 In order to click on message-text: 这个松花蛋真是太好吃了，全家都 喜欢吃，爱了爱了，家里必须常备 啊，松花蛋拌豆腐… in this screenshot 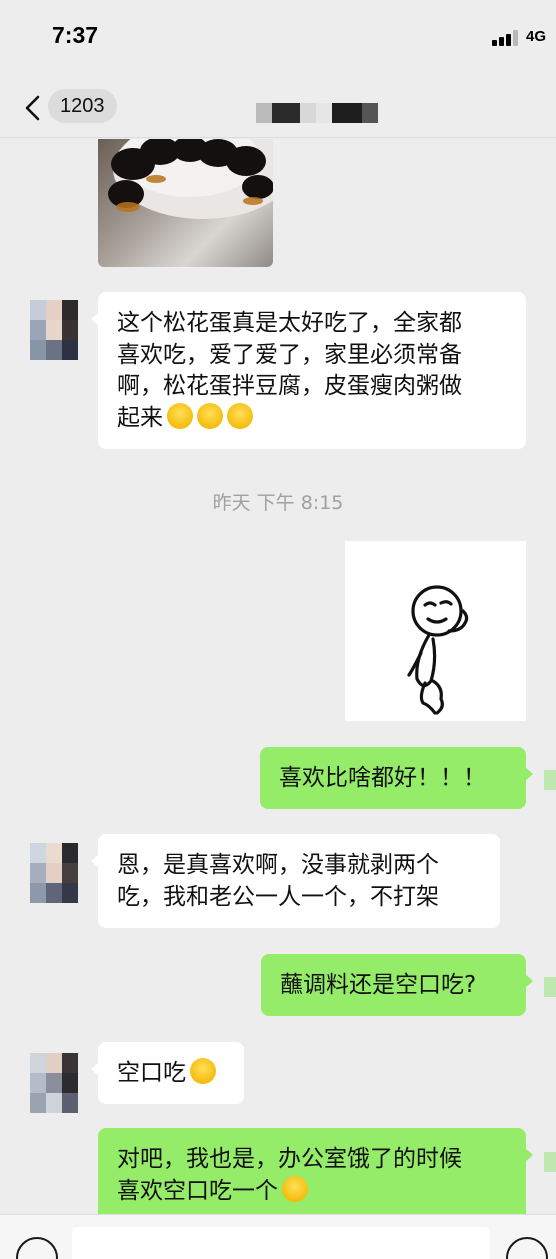, I will do `click(289, 370)`.